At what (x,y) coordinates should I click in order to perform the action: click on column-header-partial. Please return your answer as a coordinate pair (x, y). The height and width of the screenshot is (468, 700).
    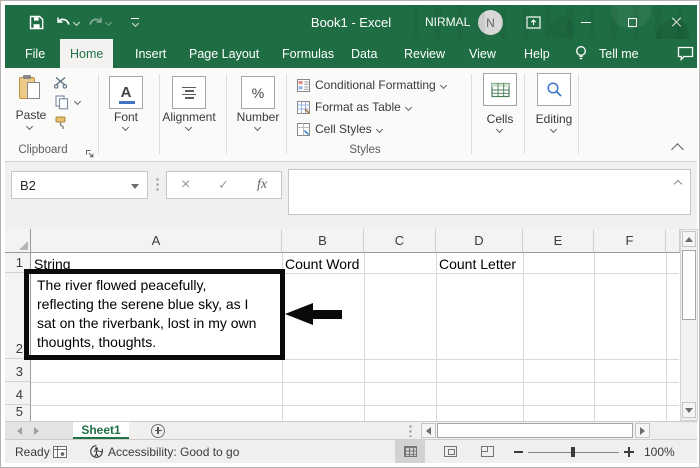
    Looking at the image, I should click on (673, 241).